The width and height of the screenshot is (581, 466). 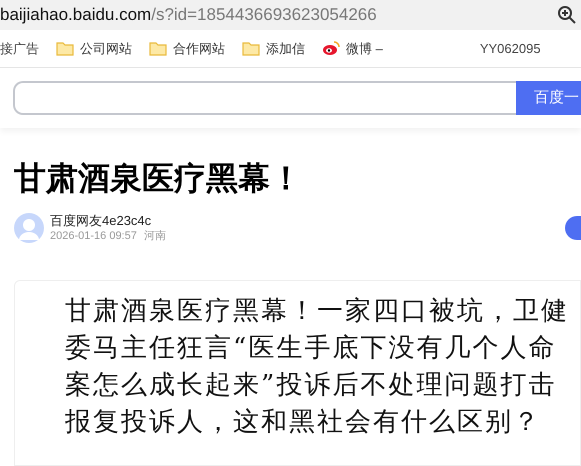 I want to click on zoom-icon, so click(x=567, y=15).